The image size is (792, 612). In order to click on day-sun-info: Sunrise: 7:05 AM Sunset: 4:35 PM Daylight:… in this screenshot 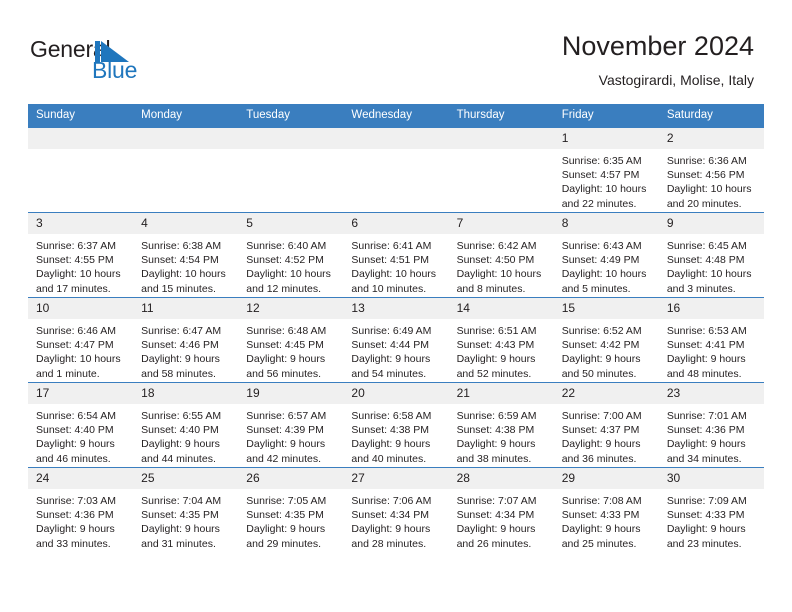, I will do `click(290, 520)`.